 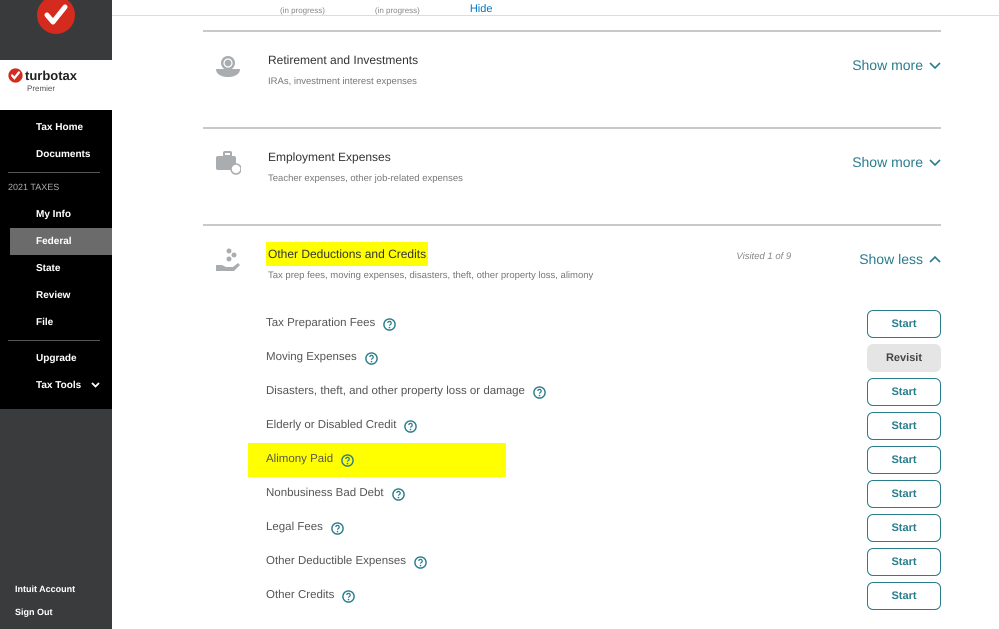 I want to click on hand-coins-icon, so click(x=228, y=261).